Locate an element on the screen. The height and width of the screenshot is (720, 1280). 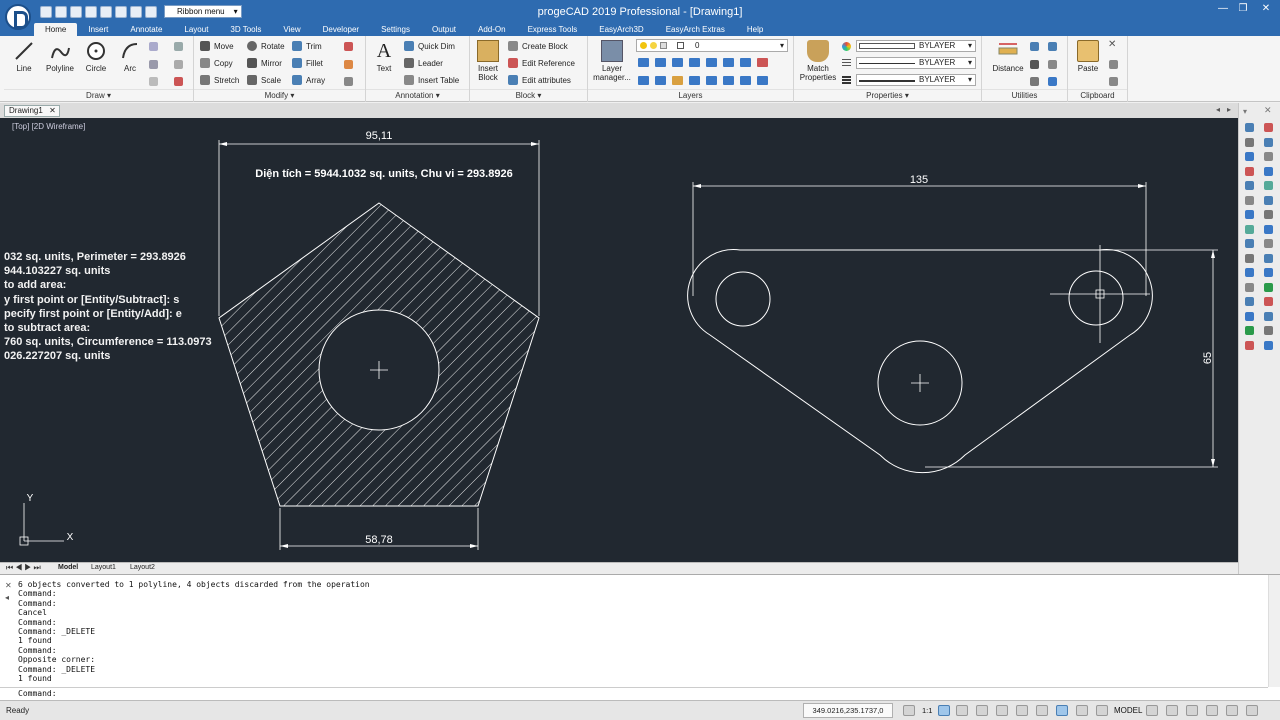
polar-tracking-icon is located at coordinates (1042, 710).